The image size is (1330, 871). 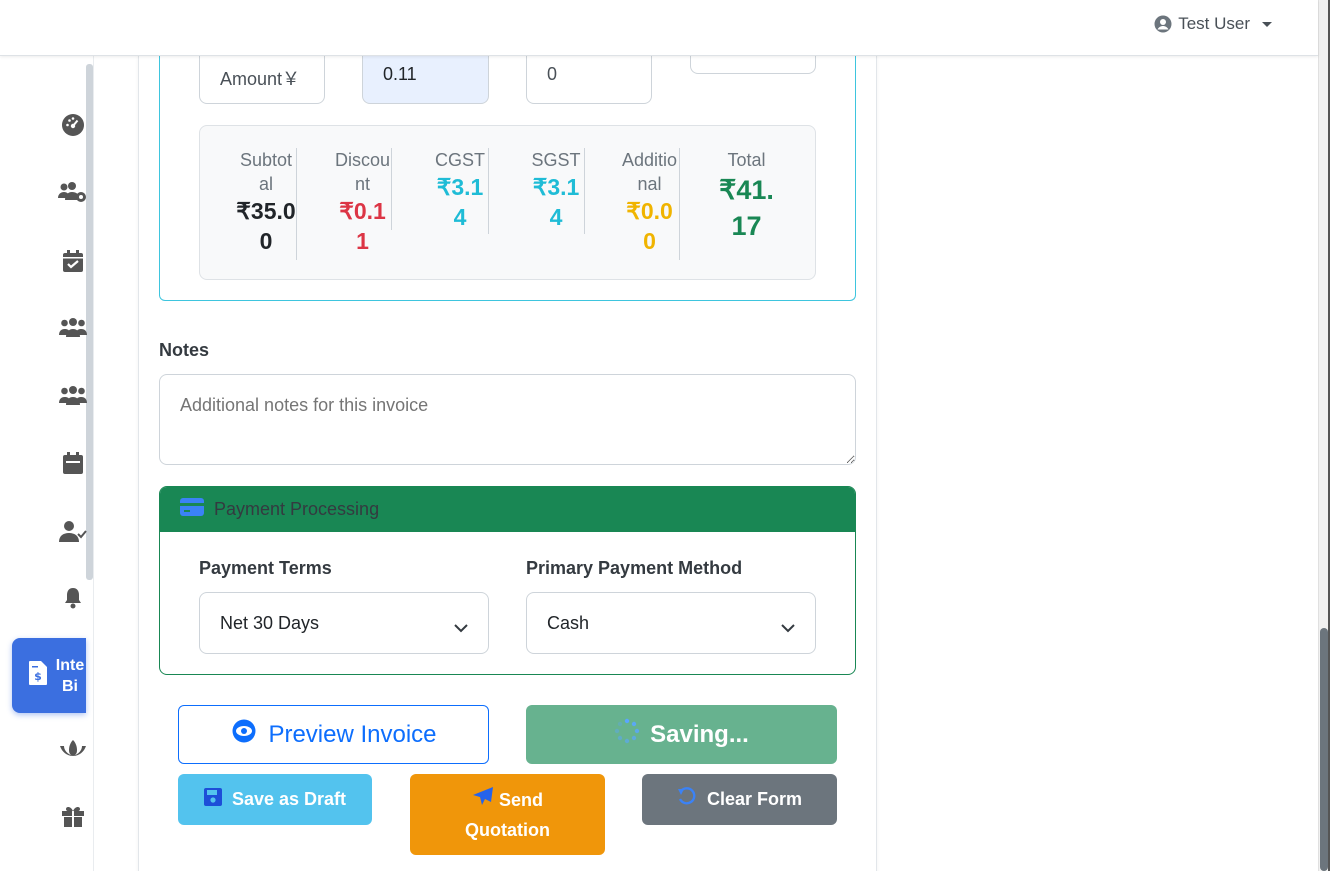 What do you see at coordinates (291, 79) in the screenshot?
I see `rupee-yen-icon: ￥` at bounding box center [291, 79].